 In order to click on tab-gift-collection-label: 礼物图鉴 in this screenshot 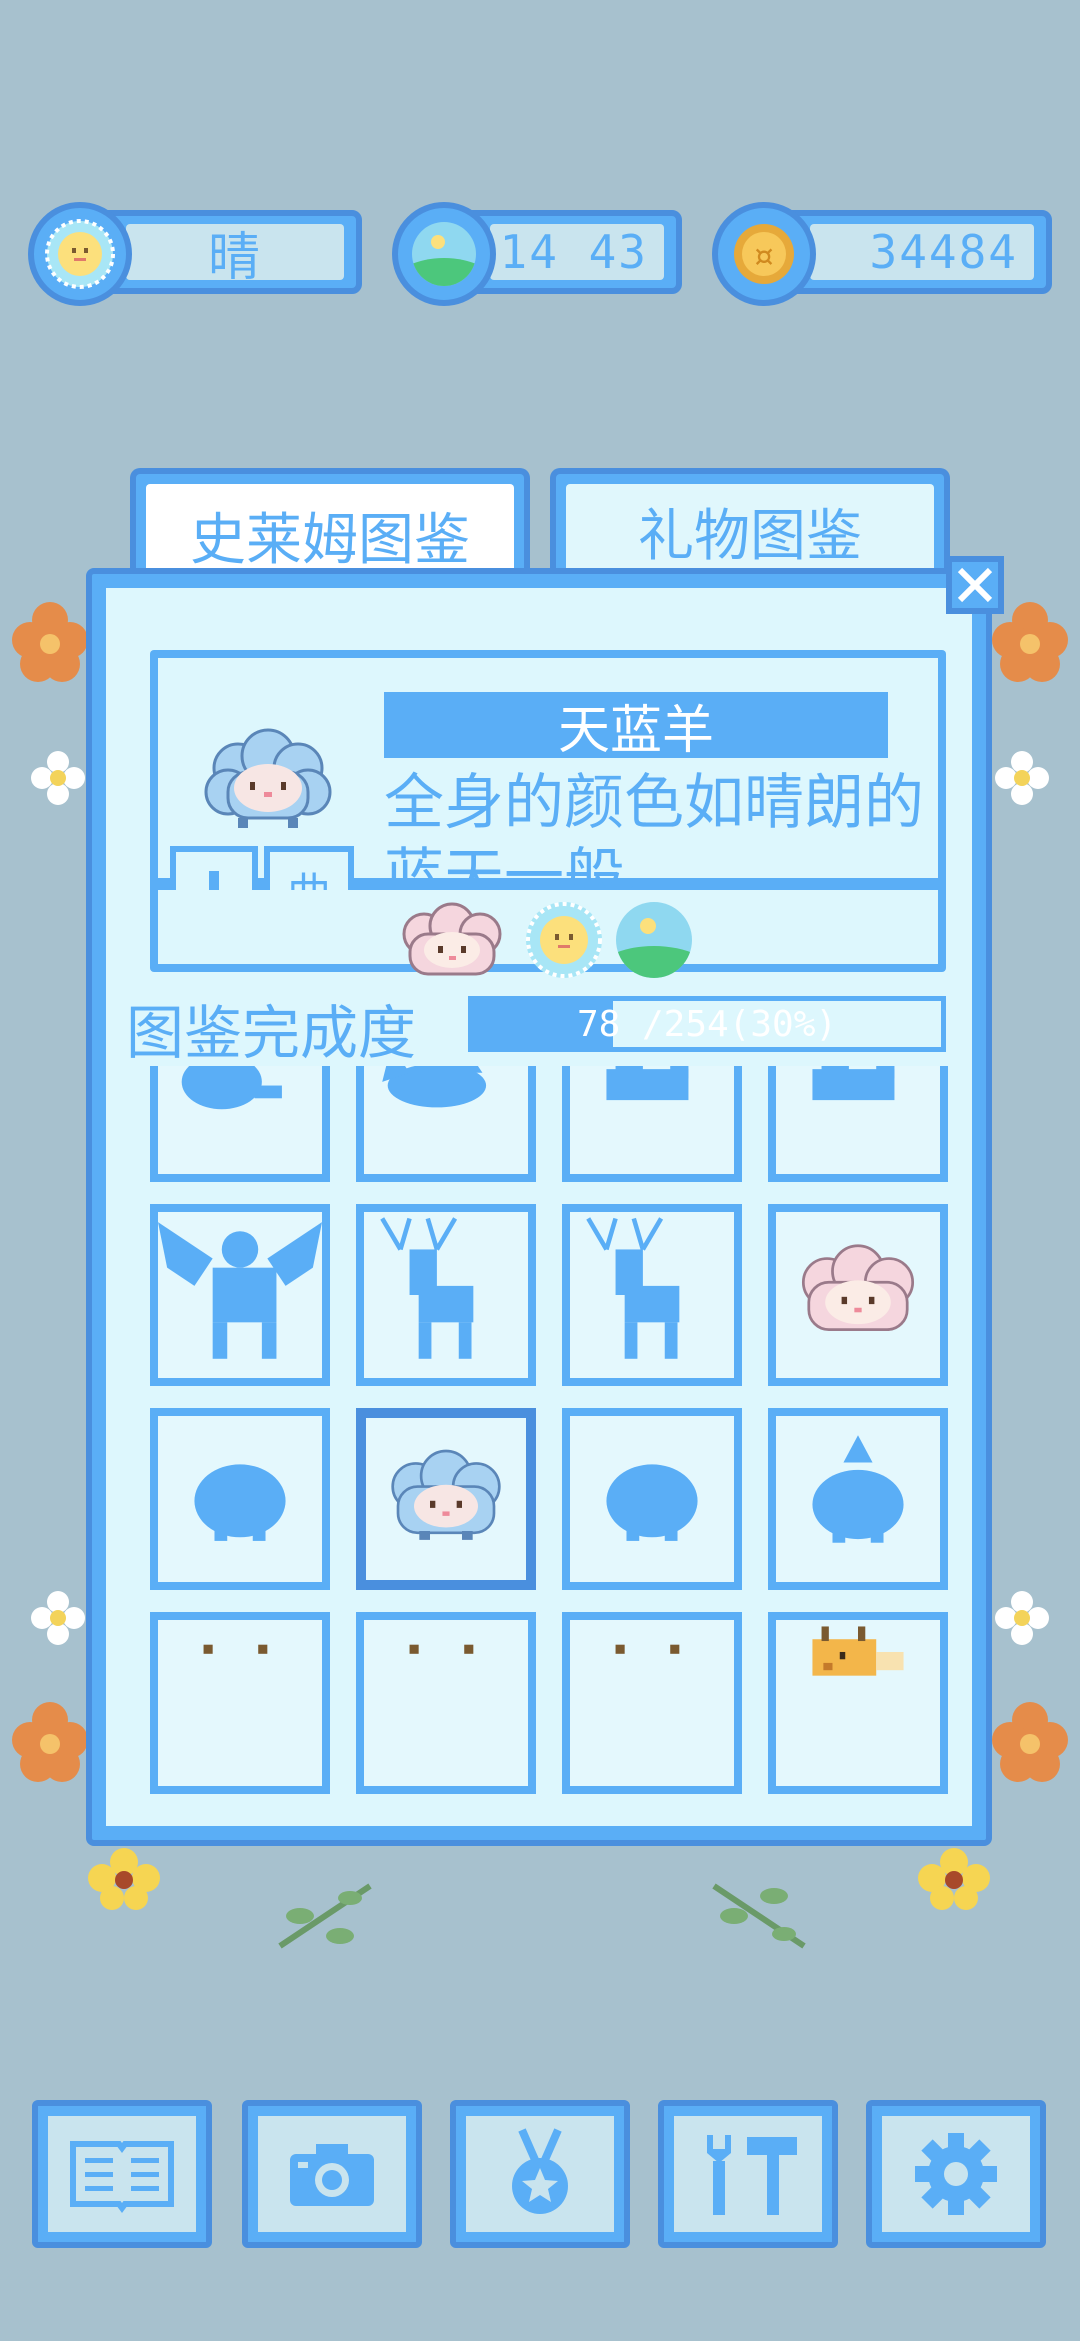, I will do `click(750, 531)`.